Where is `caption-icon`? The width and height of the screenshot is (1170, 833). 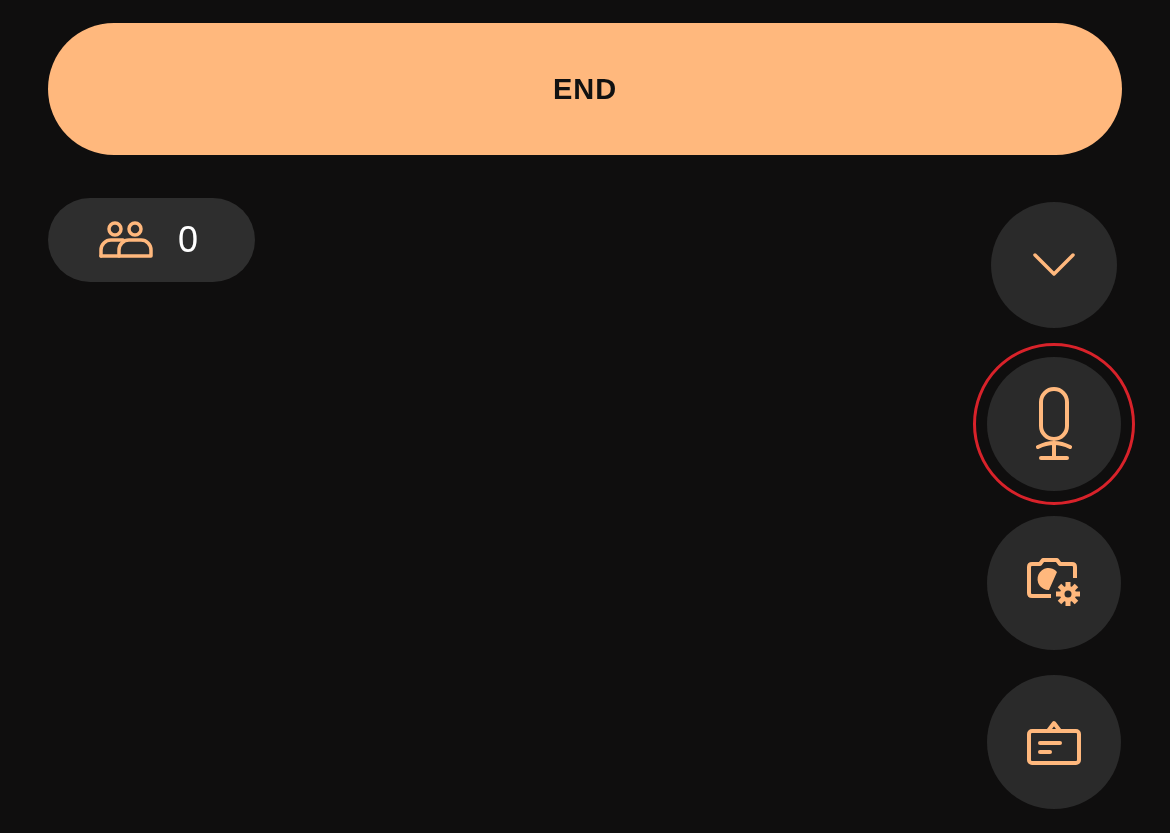
caption-icon is located at coordinates (1054, 742).